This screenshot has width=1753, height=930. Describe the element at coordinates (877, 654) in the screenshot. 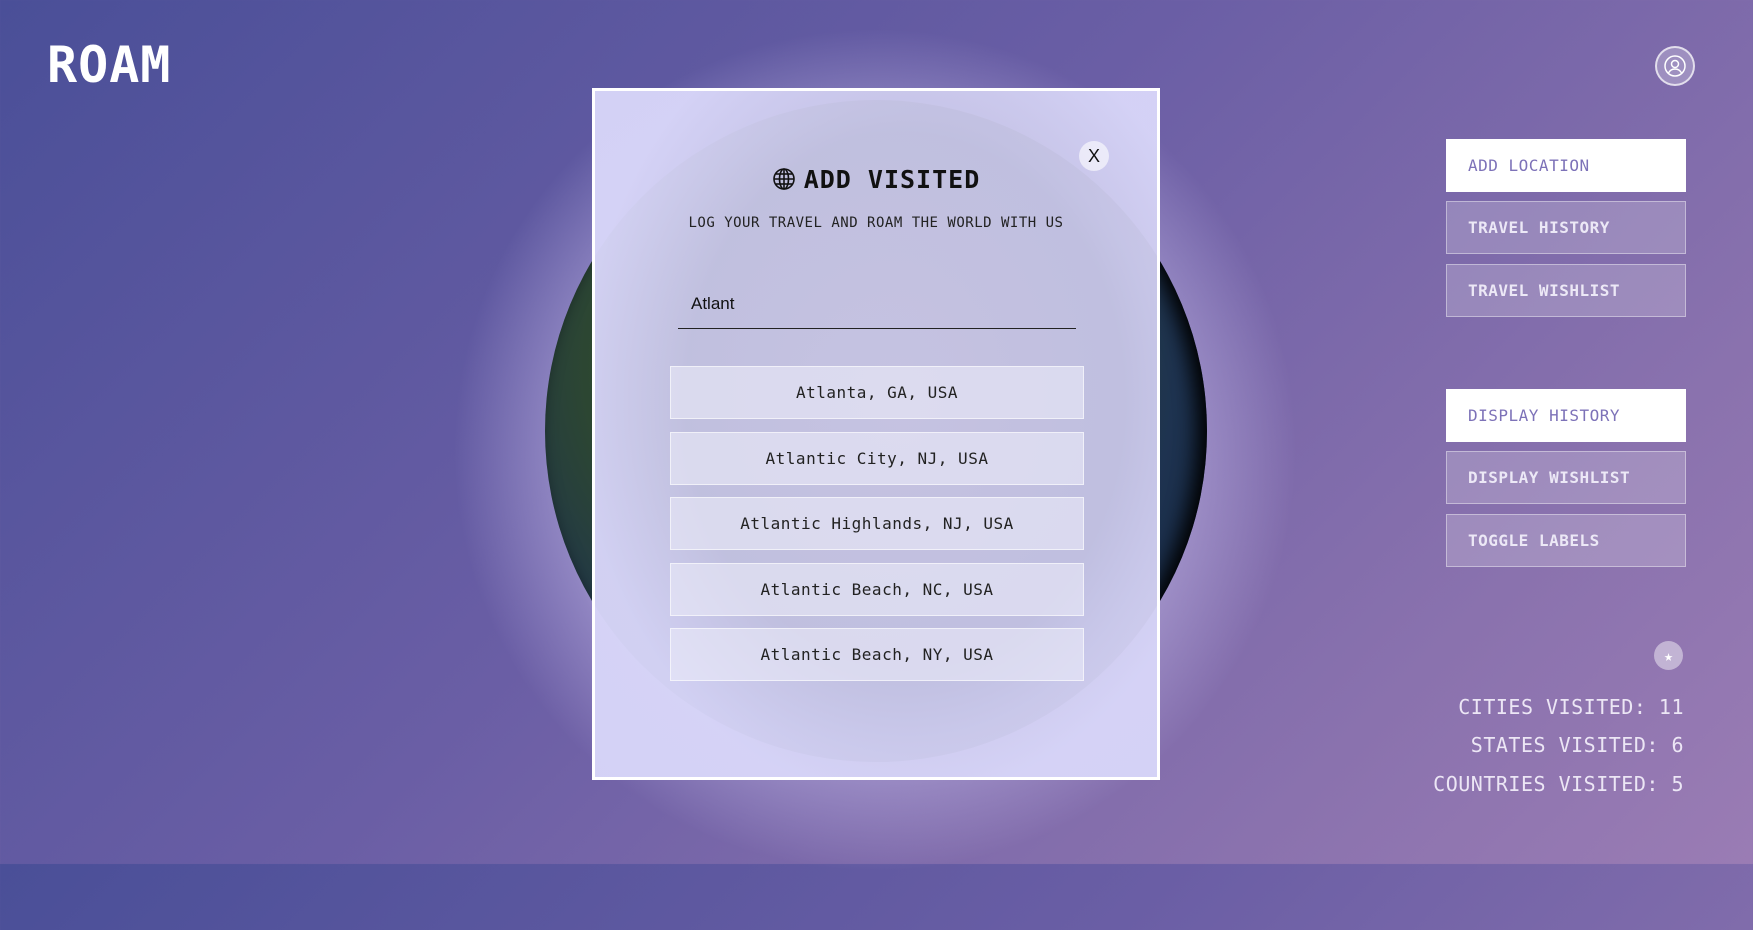

I see `result-option: Atlantic Beach, NY, USA` at that location.